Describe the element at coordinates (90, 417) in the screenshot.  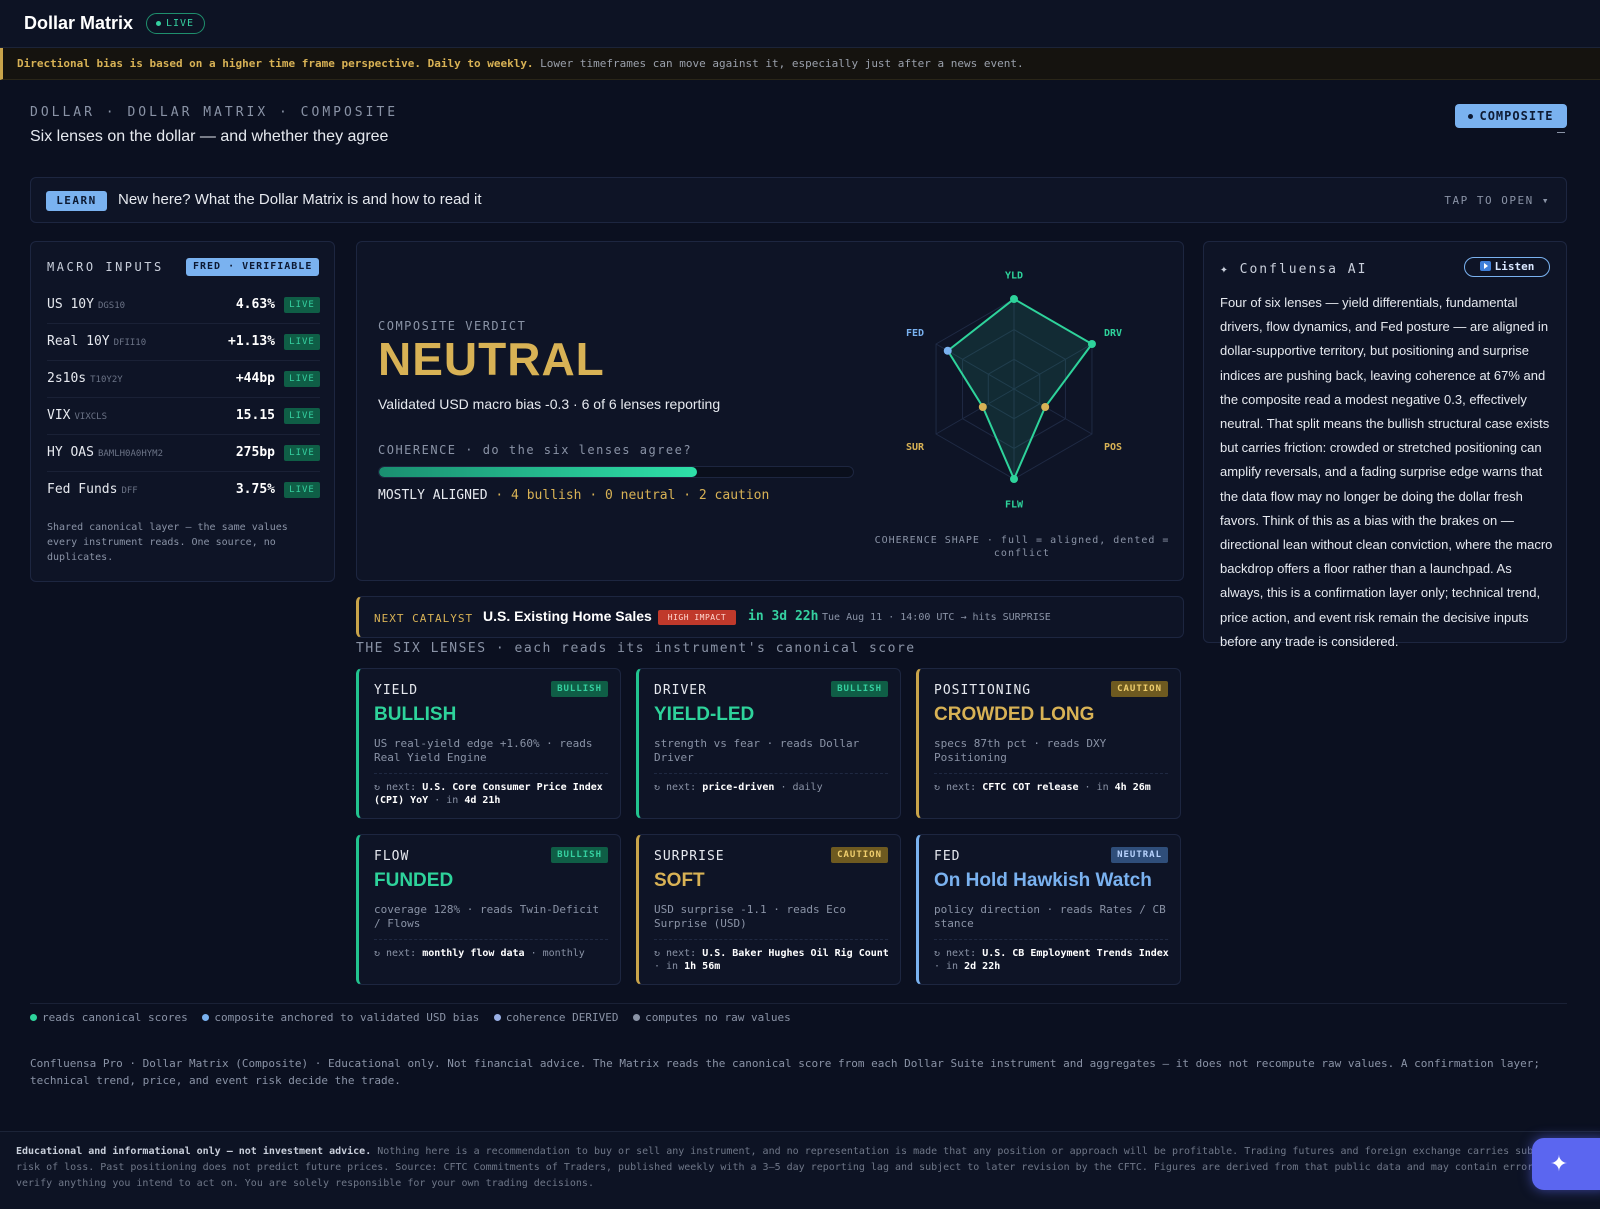
I see `macro-code: VIXCLS` at that location.